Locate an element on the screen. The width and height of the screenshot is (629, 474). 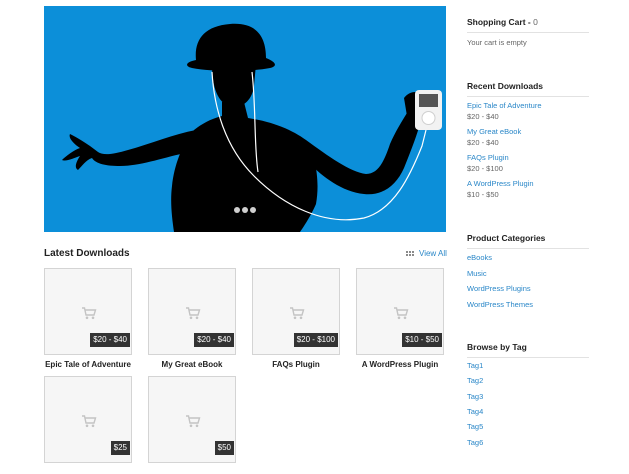
tag-link: Tag2 is located at coordinates (475, 380).